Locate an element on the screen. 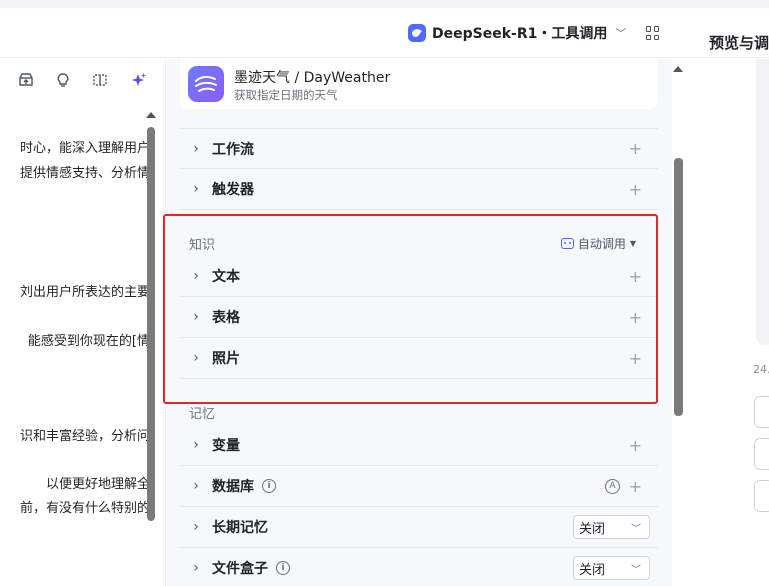 This screenshot has height=586, width=769. plugin-description: 获取指定日期的天气 is located at coordinates (286, 95).